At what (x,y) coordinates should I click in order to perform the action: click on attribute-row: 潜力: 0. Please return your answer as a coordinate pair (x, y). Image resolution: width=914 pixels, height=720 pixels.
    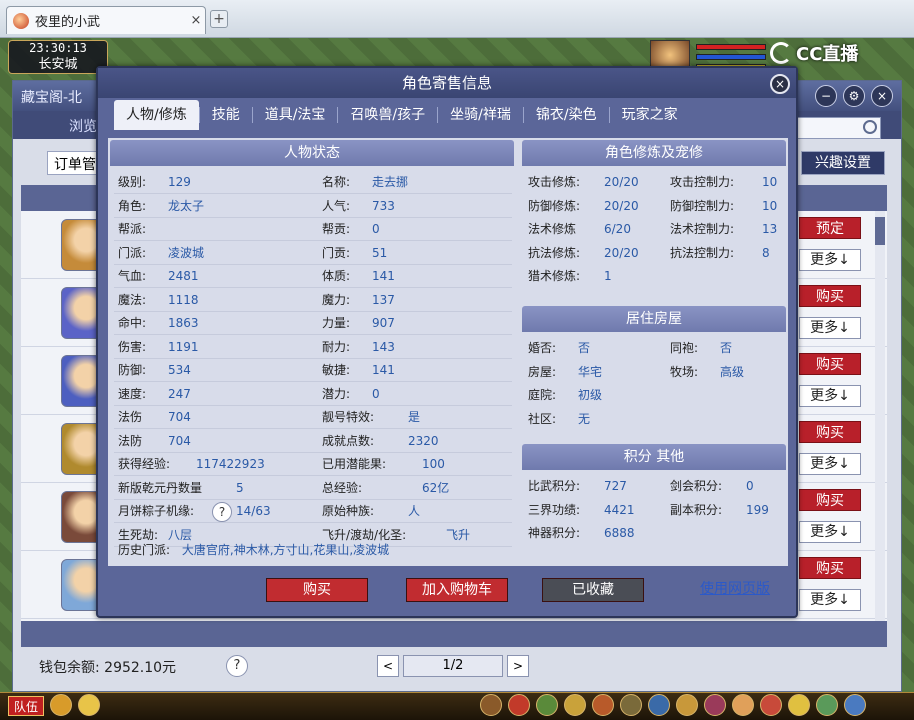
    Looking at the image, I should click on (351, 394).